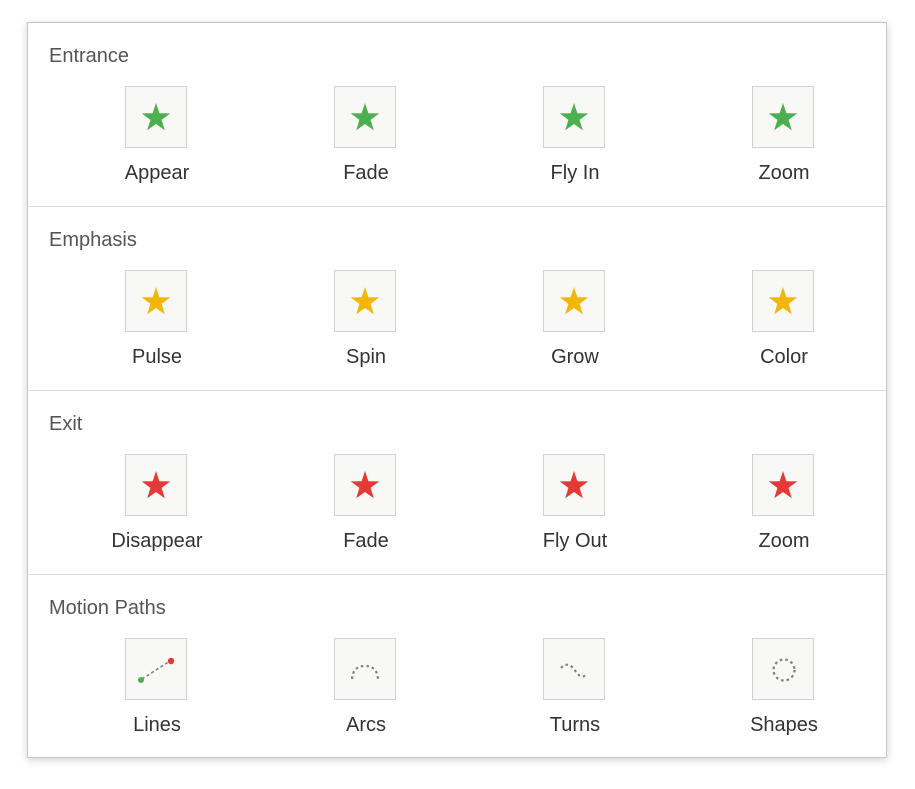 The width and height of the screenshot is (915, 789). I want to click on tile-color, so click(783, 301).